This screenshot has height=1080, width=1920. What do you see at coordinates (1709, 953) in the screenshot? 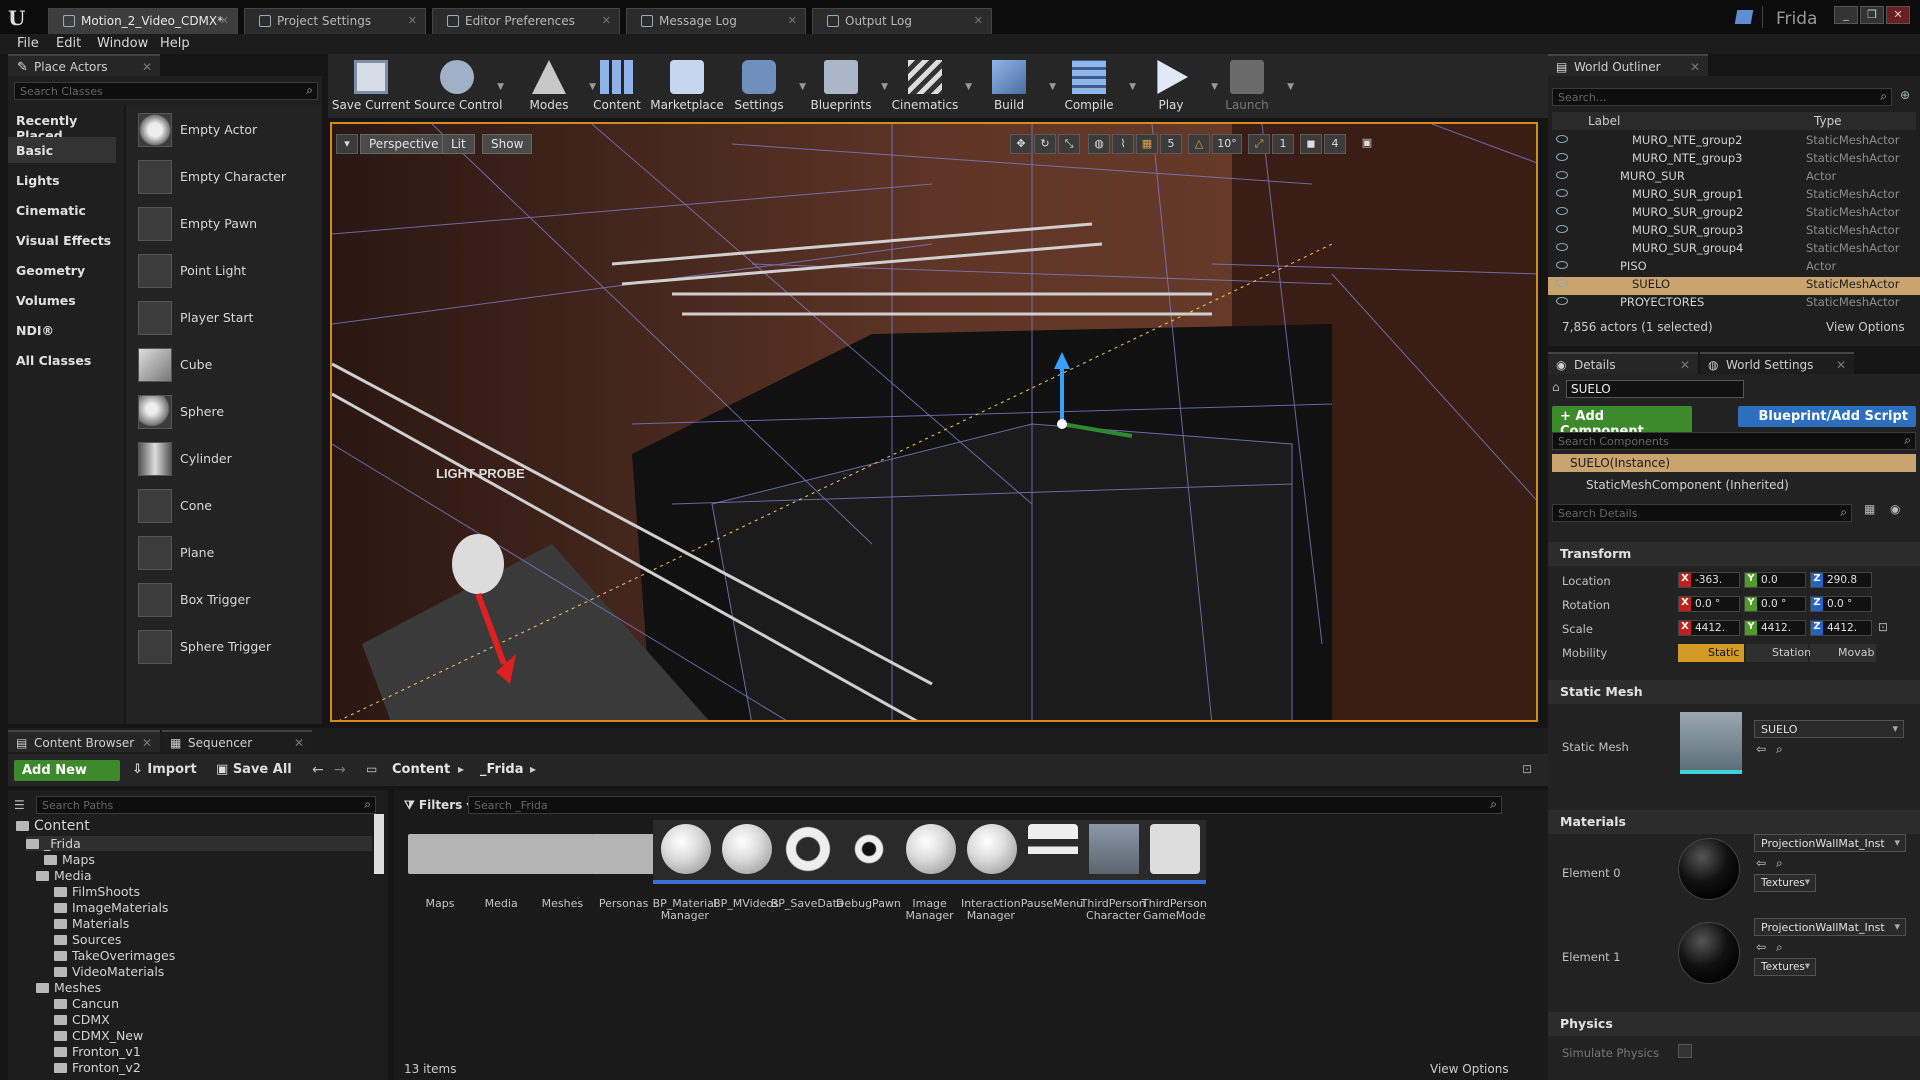
I see `material-thumbnail` at bounding box center [1709, 953].